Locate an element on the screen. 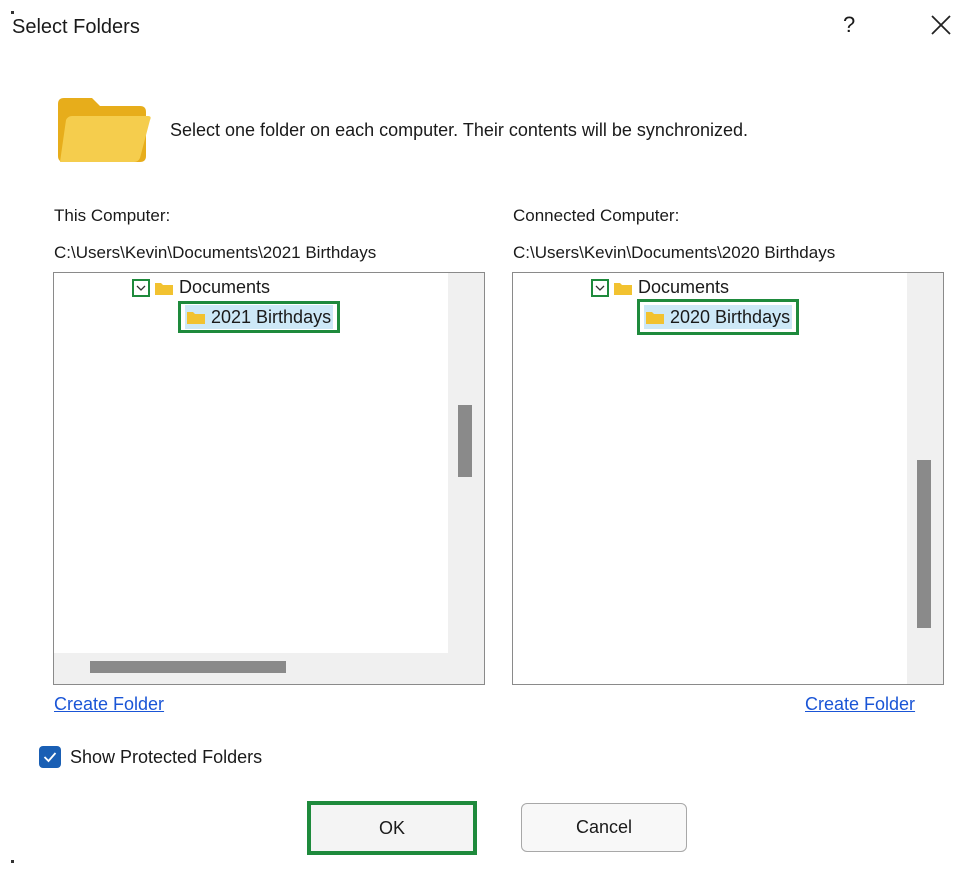 The width and height of the screenshot is (980, 872). tree-item-label: 2021 Birthdays is located at coordinates (271, 316).